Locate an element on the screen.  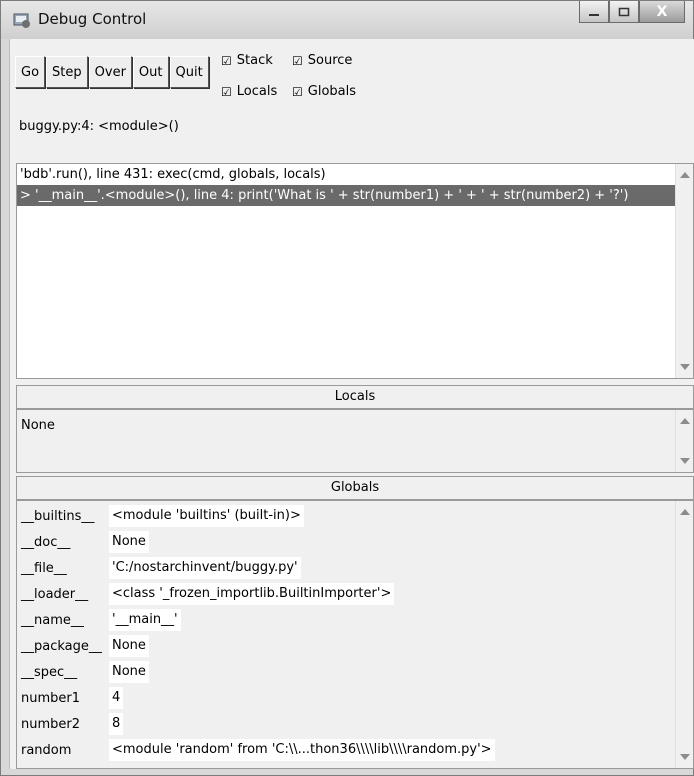
current-location: buggy.py:4: <module>() is located at coordinates (99, 126).